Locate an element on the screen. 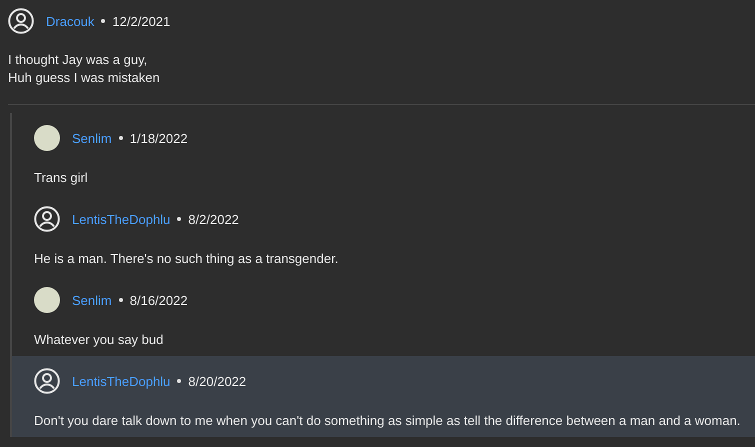 The width and height of the screenshot is (755, 447). reply-text: He is a man. There's no such thing as a transgender. is located at coordinates (187, 259).